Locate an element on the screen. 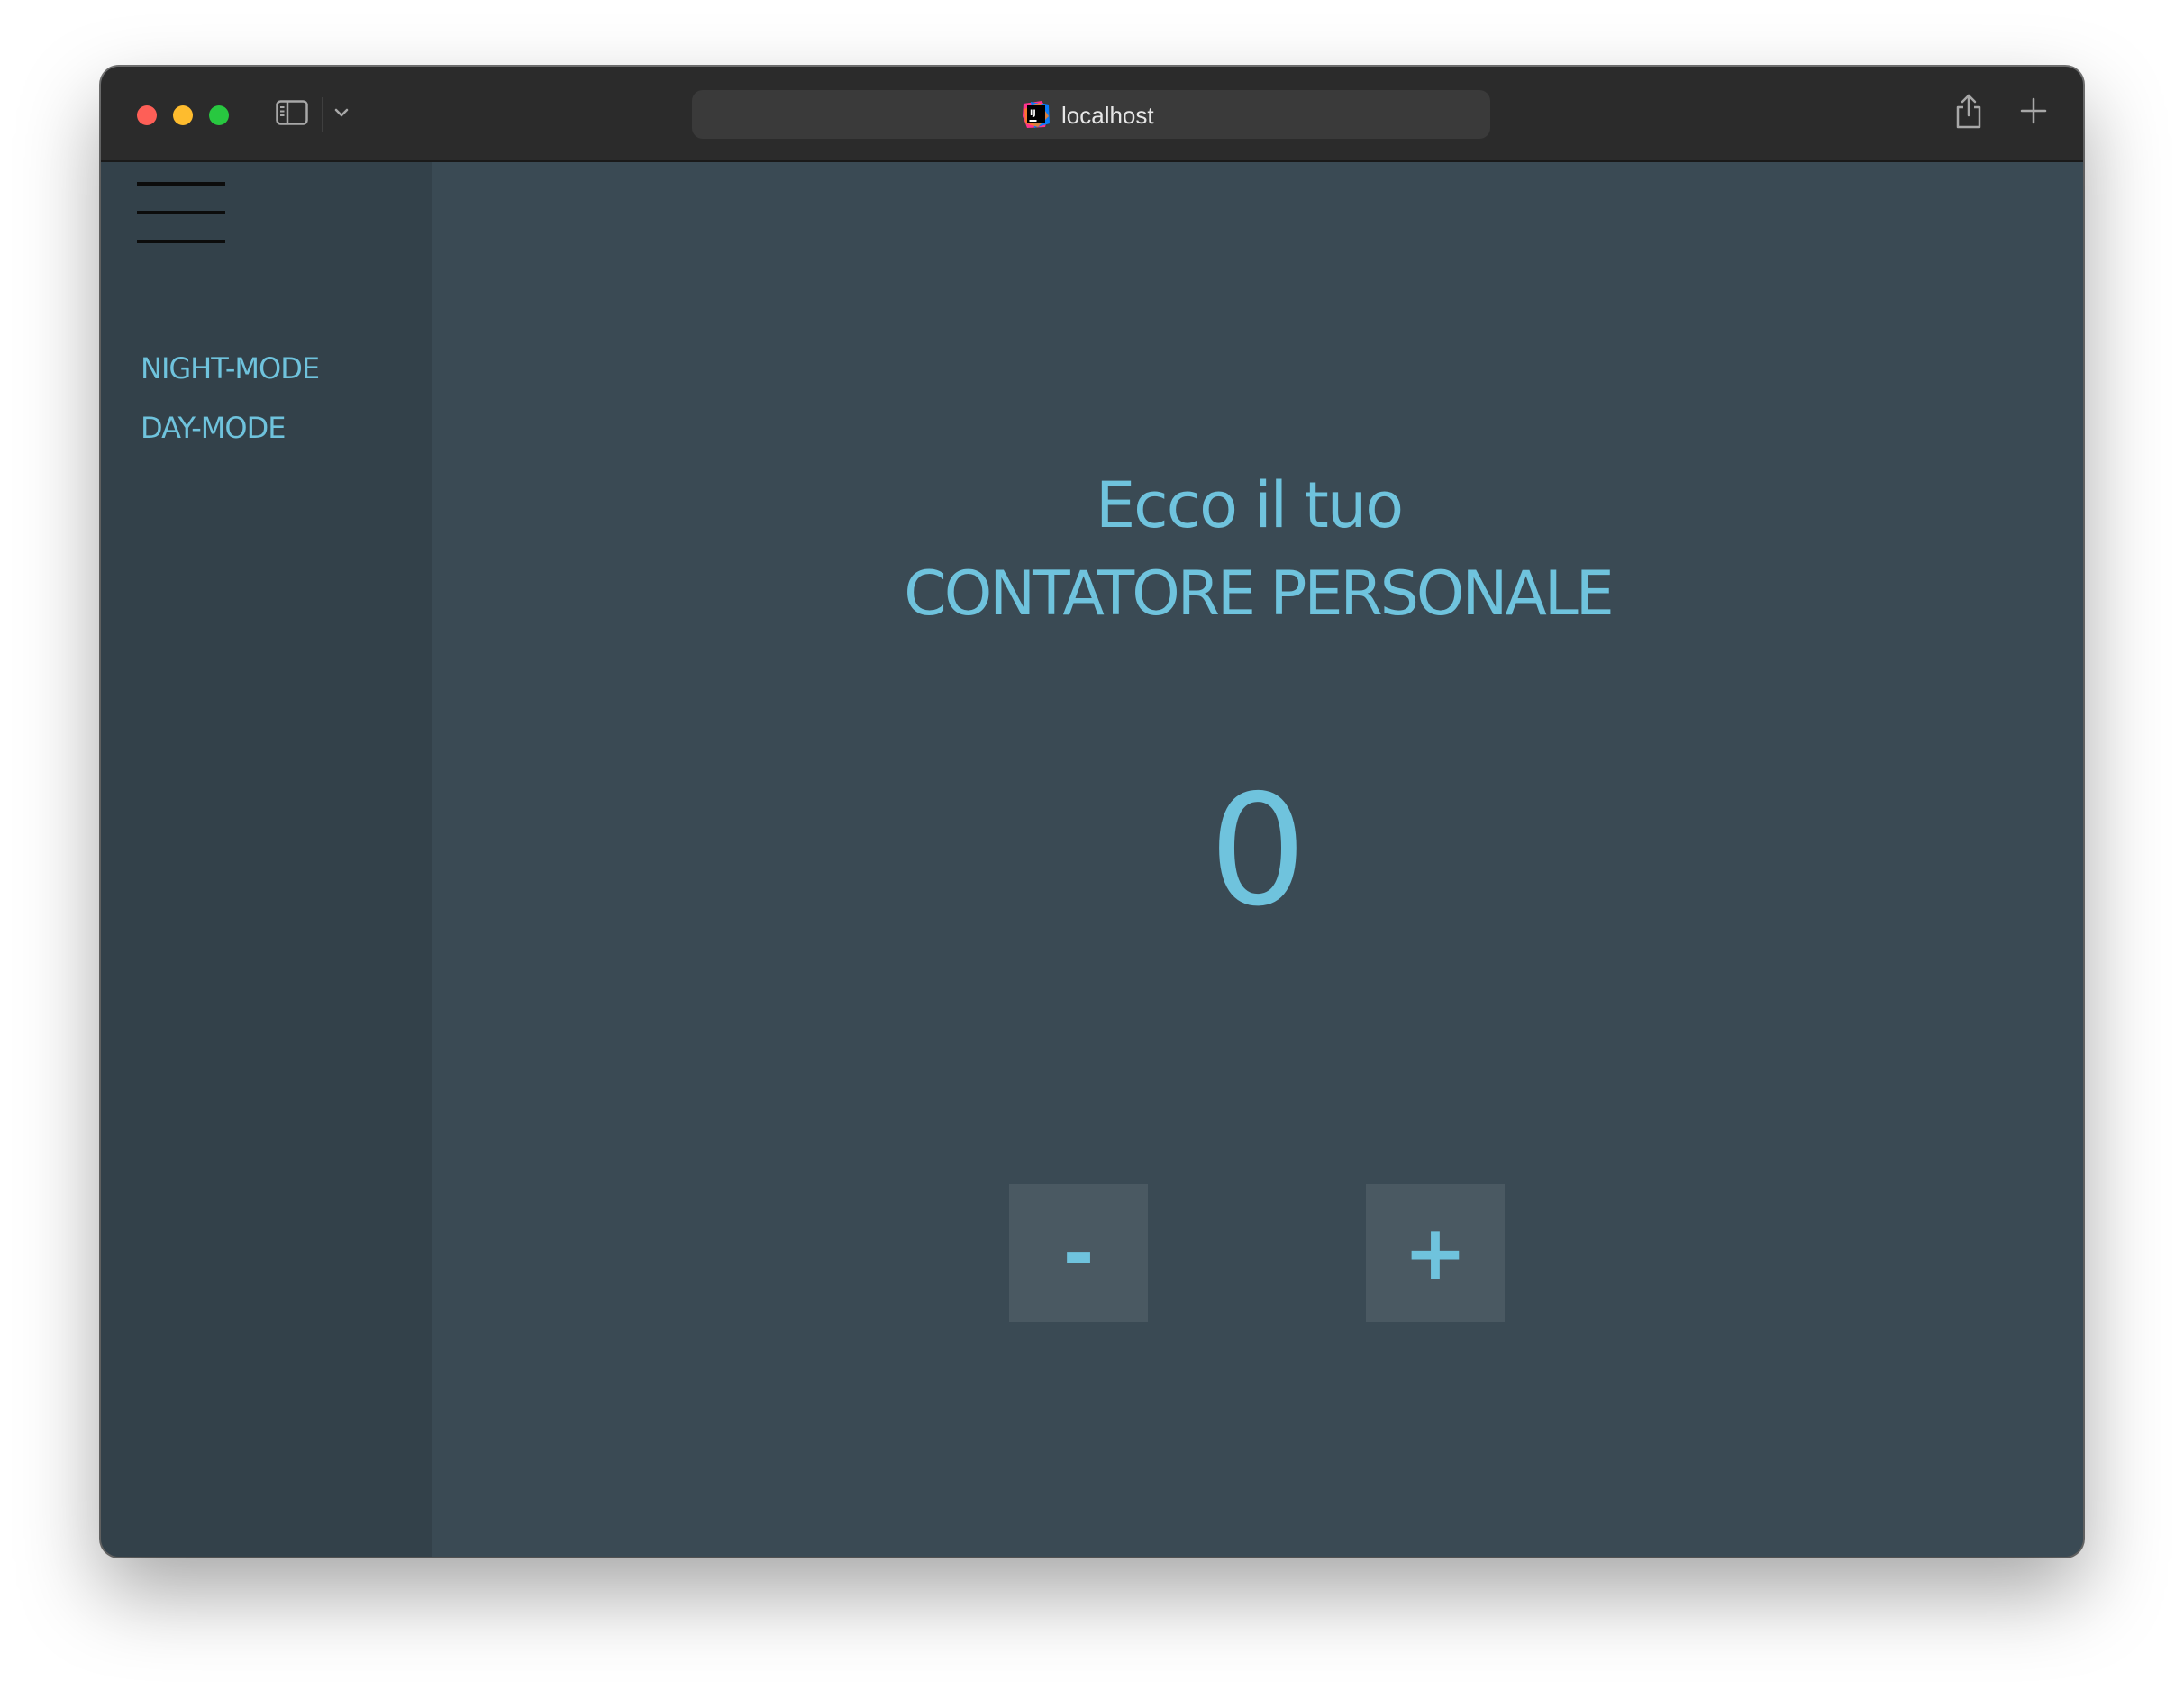 The height and width of the screenshot is (1690, 2184). maximize-window-button is located at coordinates (219, 115).